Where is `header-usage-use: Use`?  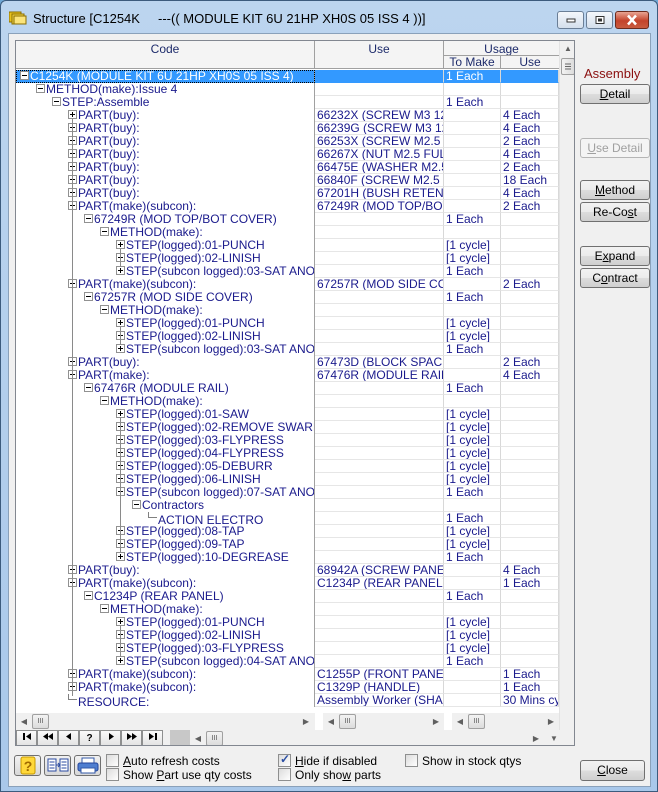
header-usage-use: Use is located at coordinates (530, 62).